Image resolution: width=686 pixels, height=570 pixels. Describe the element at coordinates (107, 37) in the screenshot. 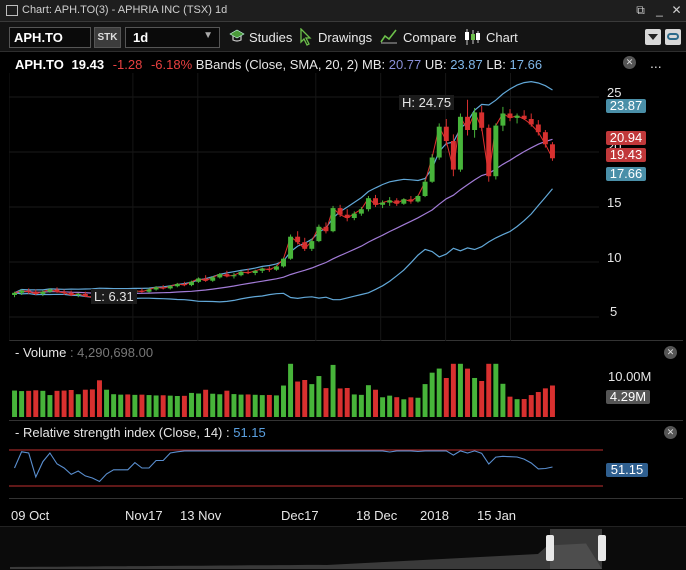

I see `sec-type-button: STK` at that location.